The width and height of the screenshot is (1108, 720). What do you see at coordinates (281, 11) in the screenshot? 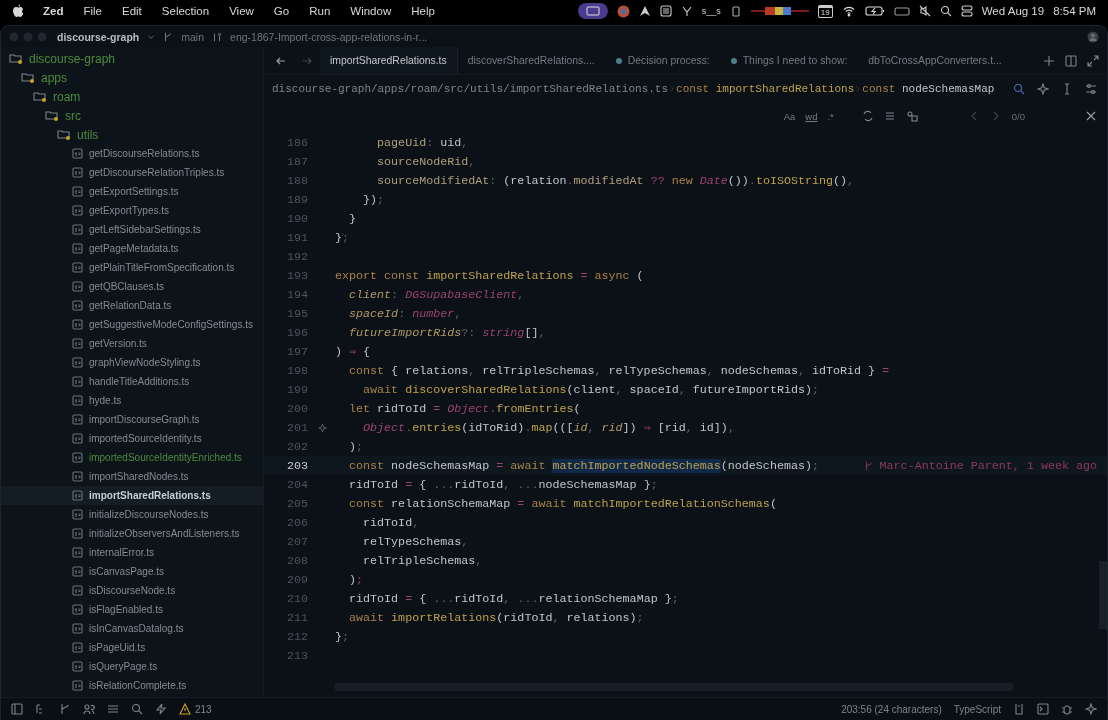
I see `menu-item: Go` at bounding box center [281, 11].